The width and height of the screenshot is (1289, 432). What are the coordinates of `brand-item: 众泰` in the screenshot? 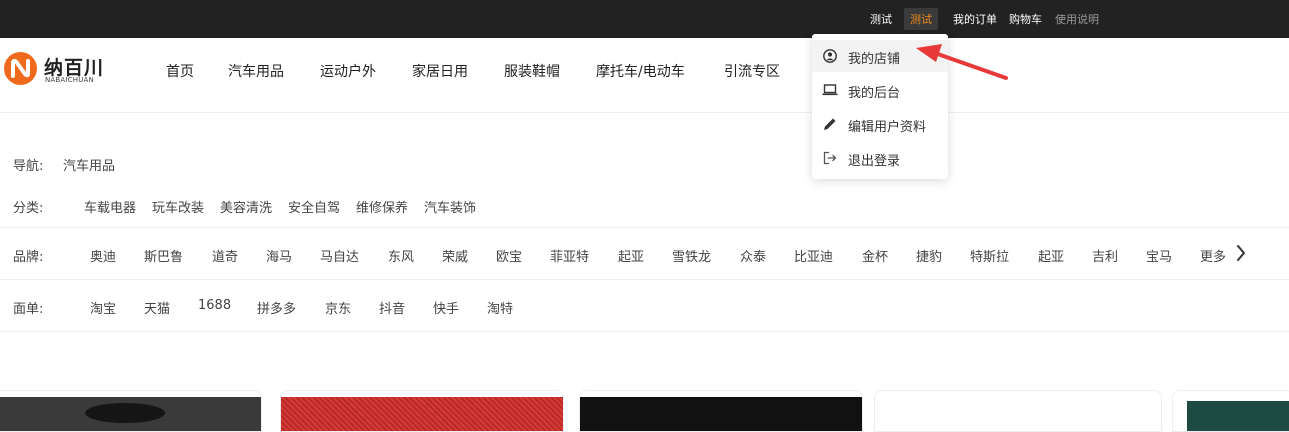 It's located at (753, 255).